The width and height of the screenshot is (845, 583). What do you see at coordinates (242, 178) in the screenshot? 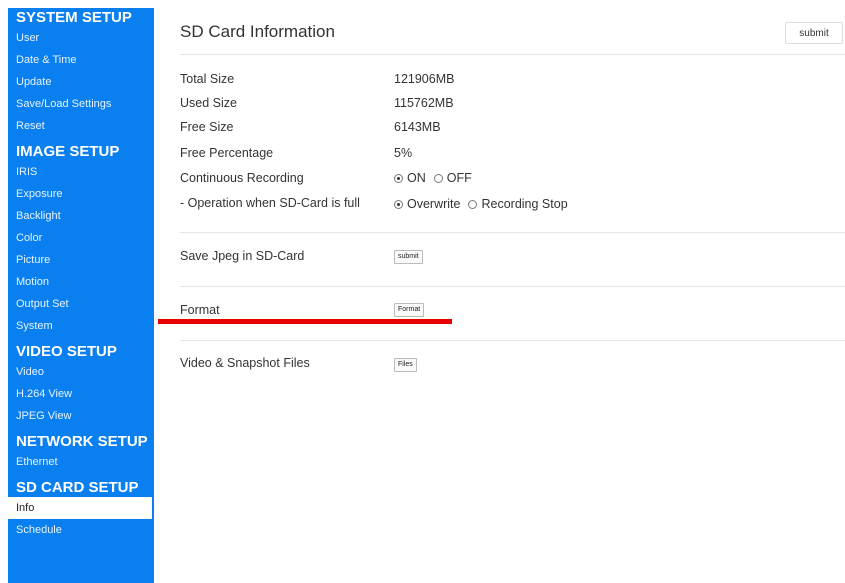
I see `continuous-recording-label: Continuous Recording` at bounding box center [242, 178].